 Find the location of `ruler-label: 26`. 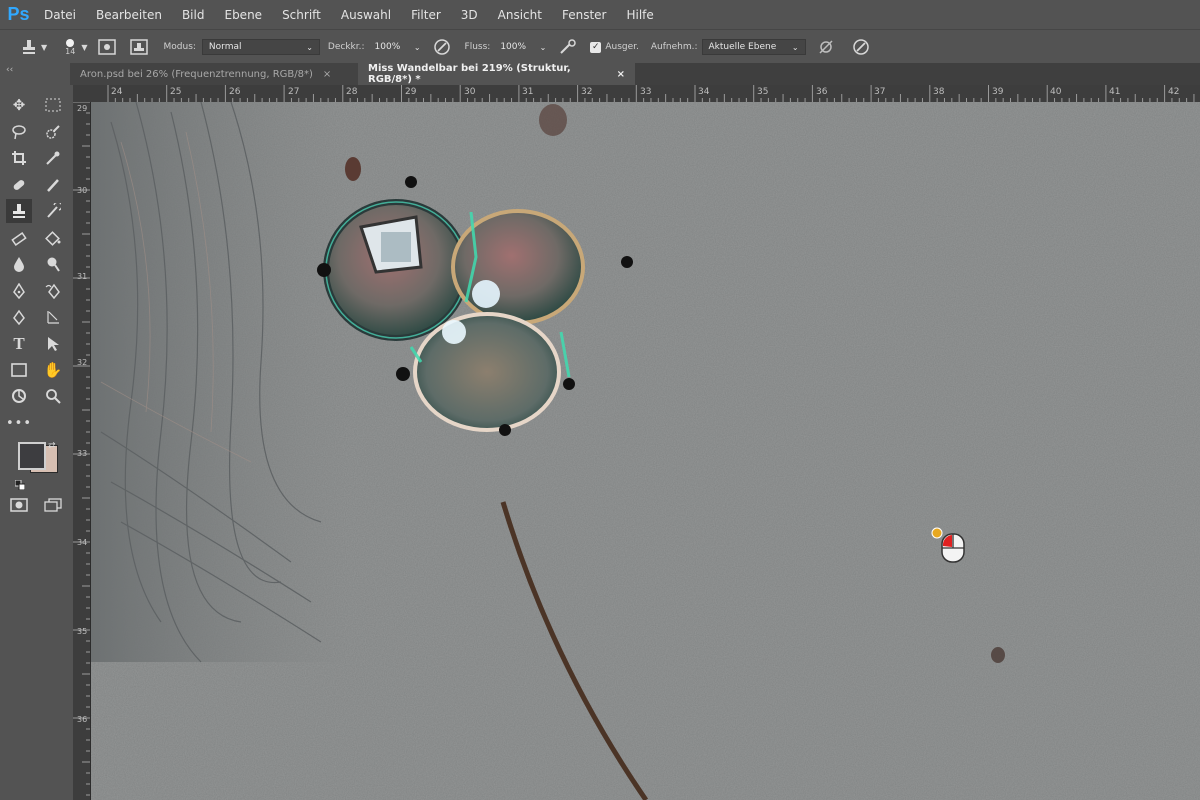

ruler-label: 26 is located at coordinates (235, 92).